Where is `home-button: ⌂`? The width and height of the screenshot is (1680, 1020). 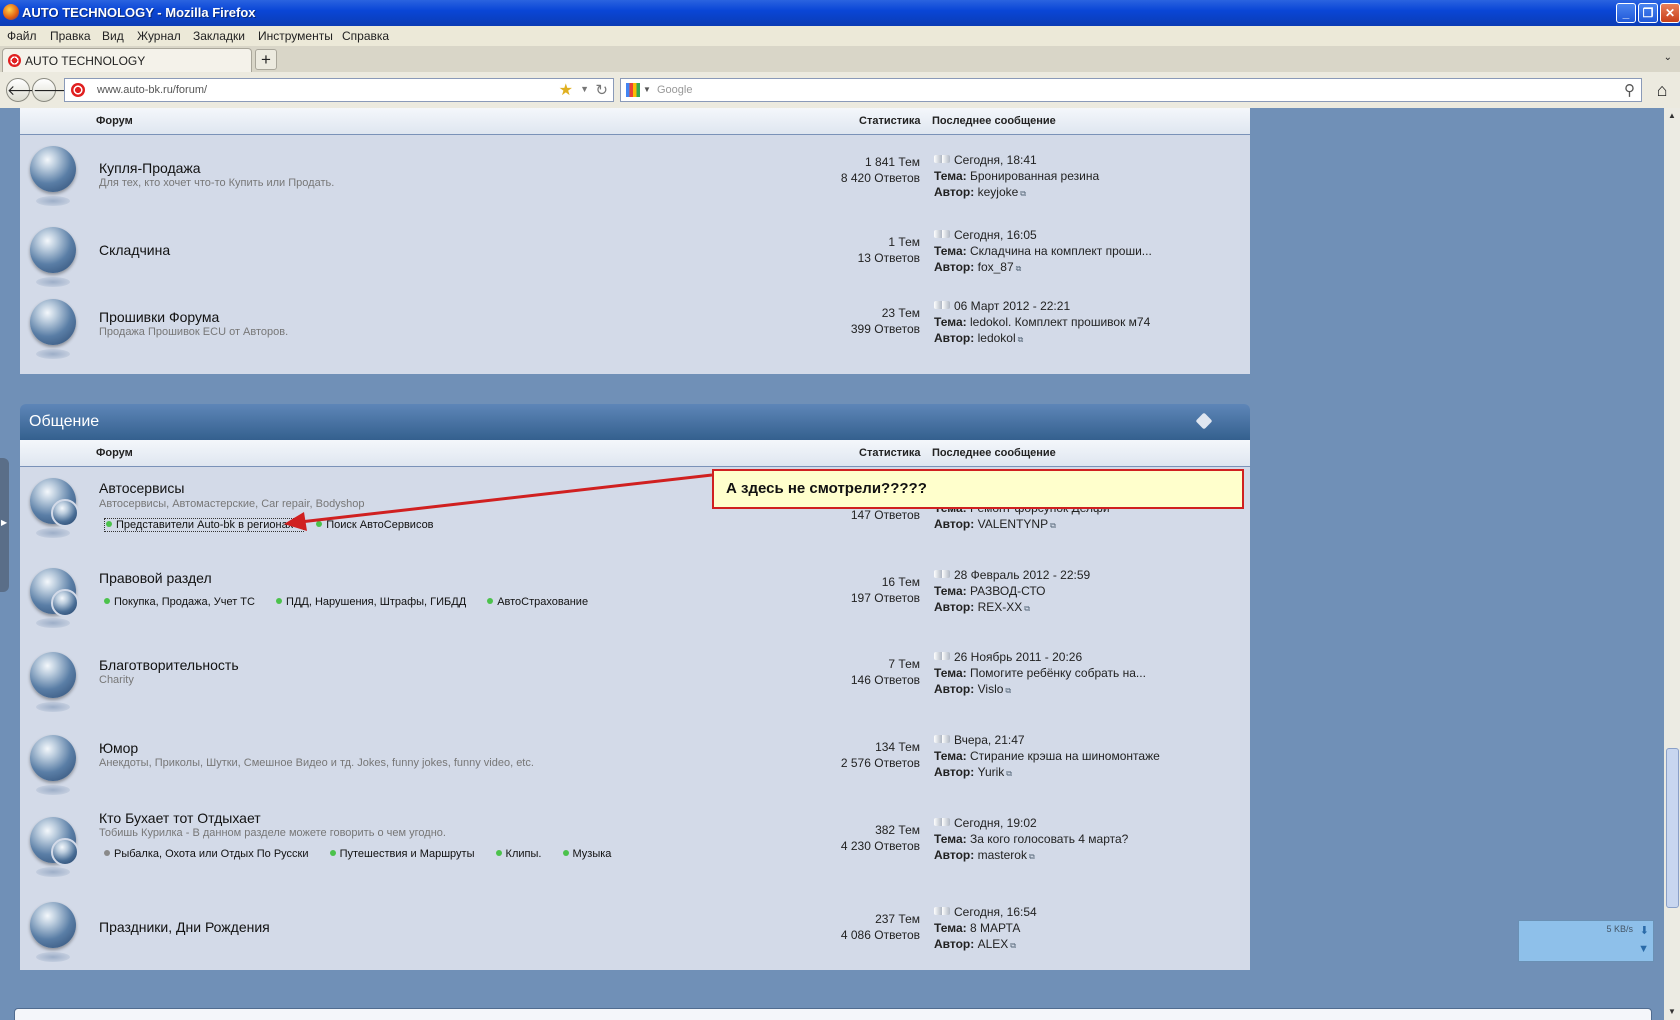
home-button: ⌂ is located at coordinates (1662, 90).